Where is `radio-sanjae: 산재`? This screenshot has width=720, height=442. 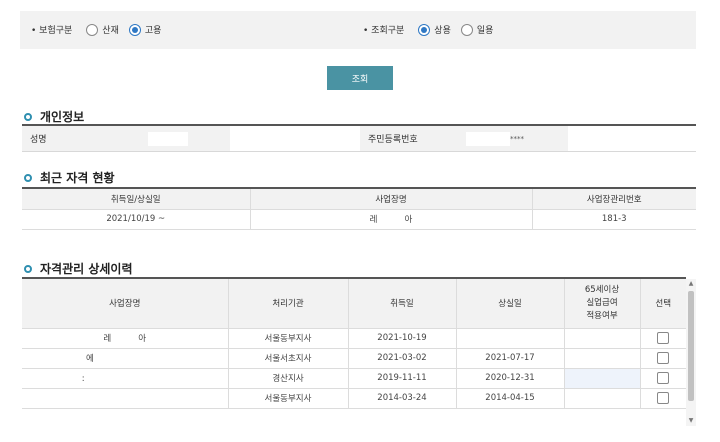
radio-sanjae: 산재 is located at coordinates (102, 29).